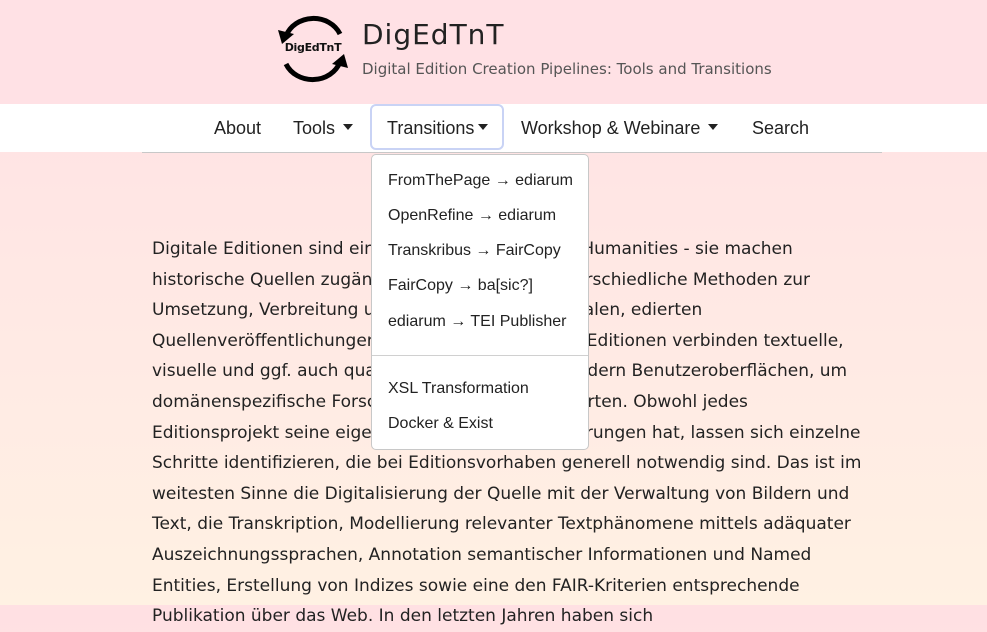  I want to click on dropdown-item-transkribus-faircopy: Transkribus → FairCopy, so click(474, 251).